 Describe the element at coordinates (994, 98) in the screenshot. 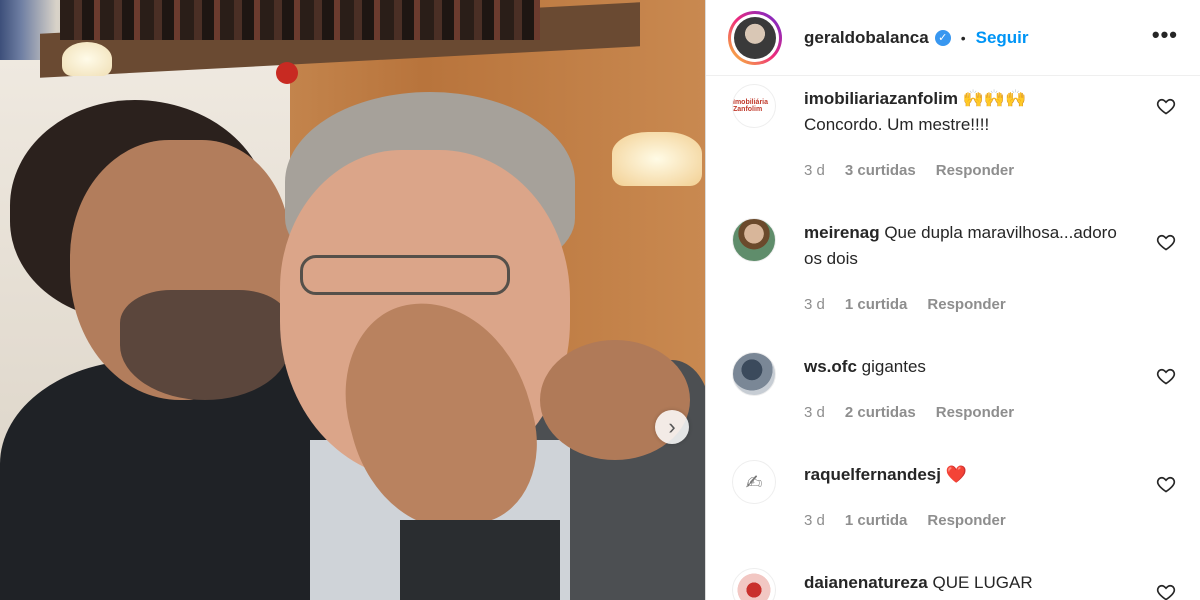

I see `comment-emoji: 🙌🙌🙌` at that location.